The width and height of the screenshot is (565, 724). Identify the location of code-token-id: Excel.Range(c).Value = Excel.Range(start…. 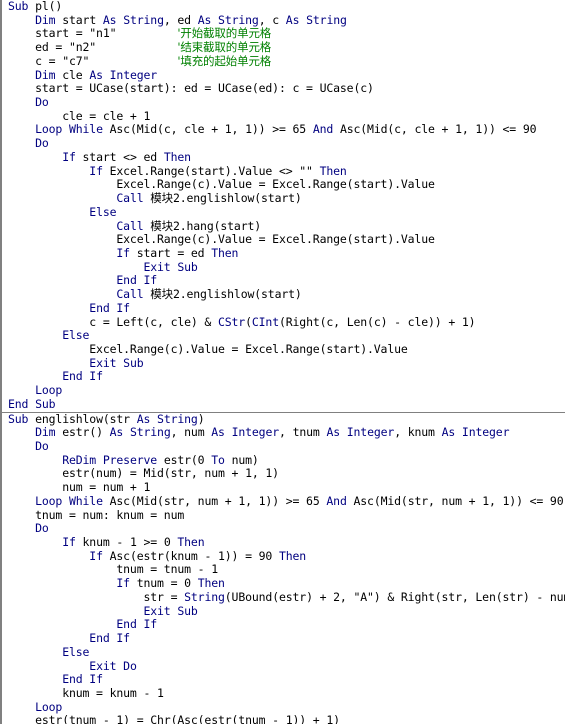
(221, 239).